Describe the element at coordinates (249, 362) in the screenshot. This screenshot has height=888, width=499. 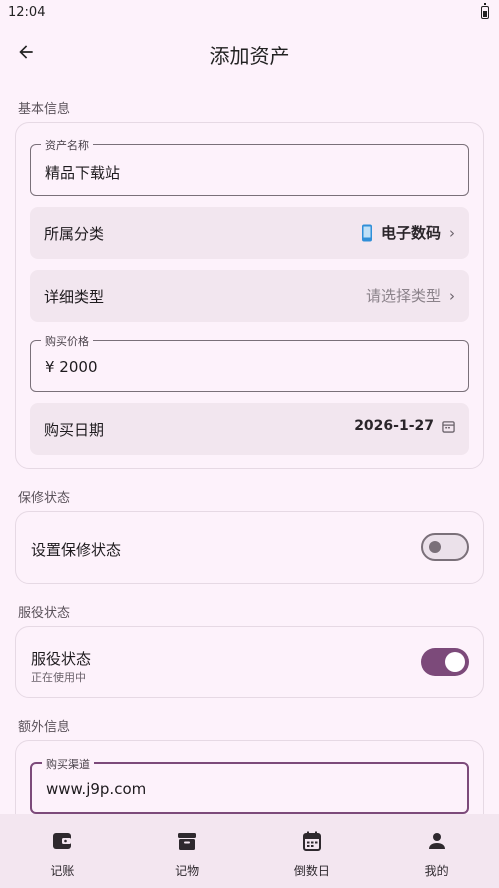
I see `price-field: 购买价格 ¥ 2000` at that location.